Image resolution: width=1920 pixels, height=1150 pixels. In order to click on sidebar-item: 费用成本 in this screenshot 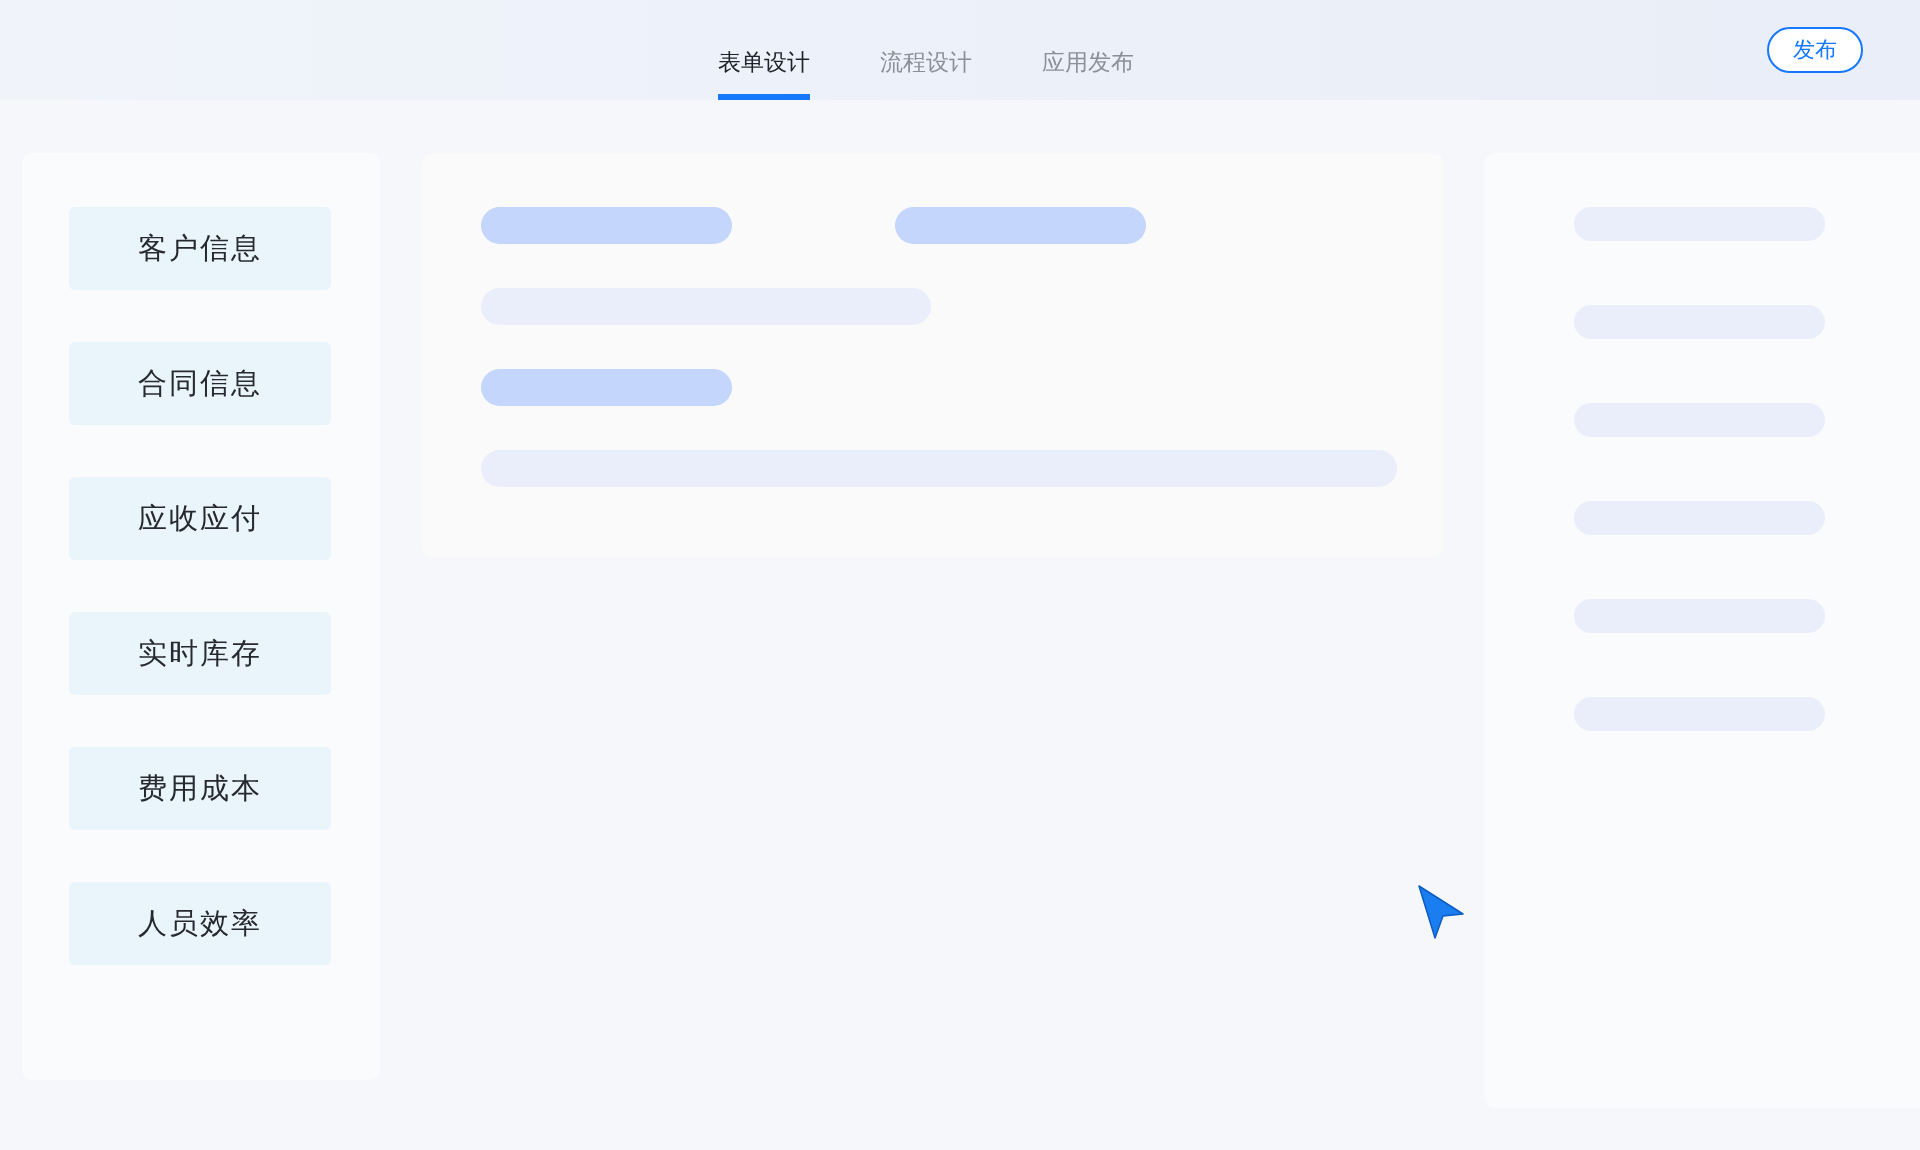, I will do `click(200, 788)`.